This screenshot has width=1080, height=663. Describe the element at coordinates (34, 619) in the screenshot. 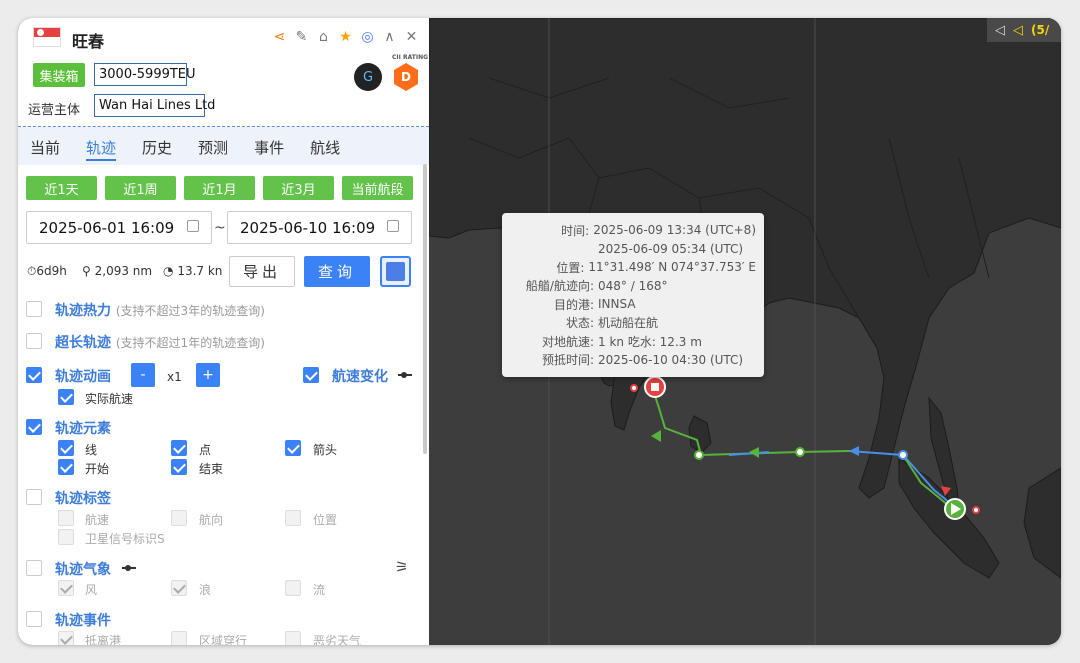

I see `events-checkbox` at that location.